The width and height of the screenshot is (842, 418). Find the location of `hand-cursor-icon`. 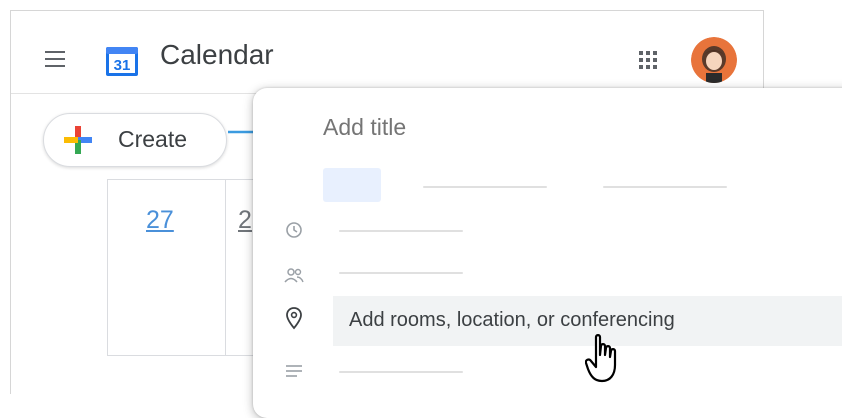

hand-cursor-icon is located at coordinates (601, 358).